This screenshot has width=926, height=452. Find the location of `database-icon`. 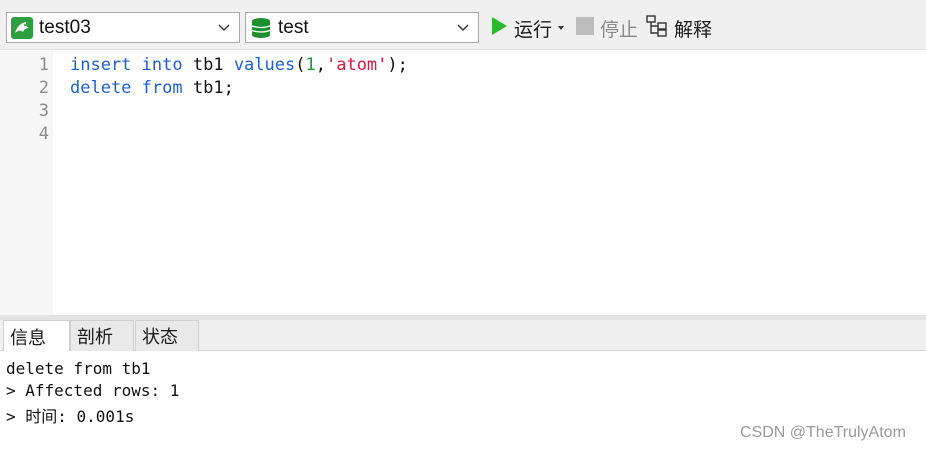

database-icon is located at coordinates (261, 28).